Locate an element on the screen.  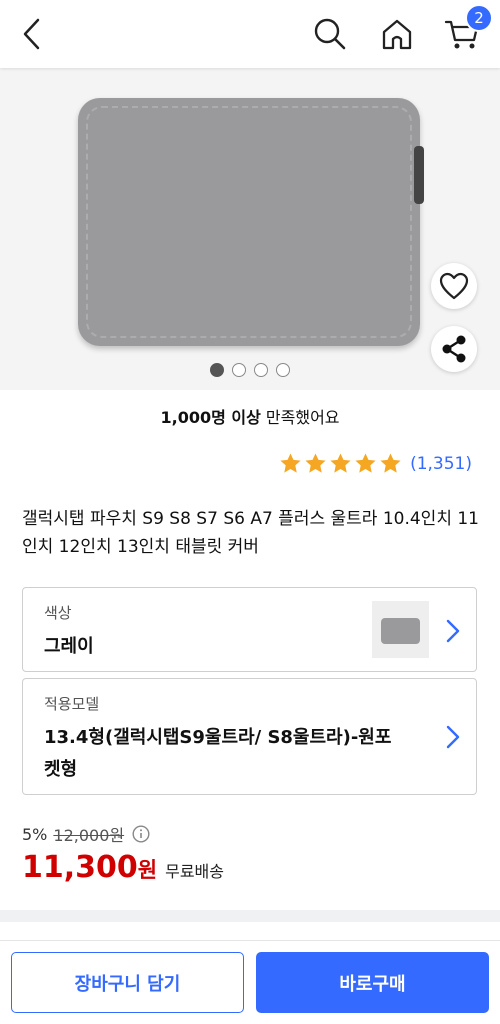
sale-price-row: 11,300 원 무료배송 is located at coordinates (123, 867).